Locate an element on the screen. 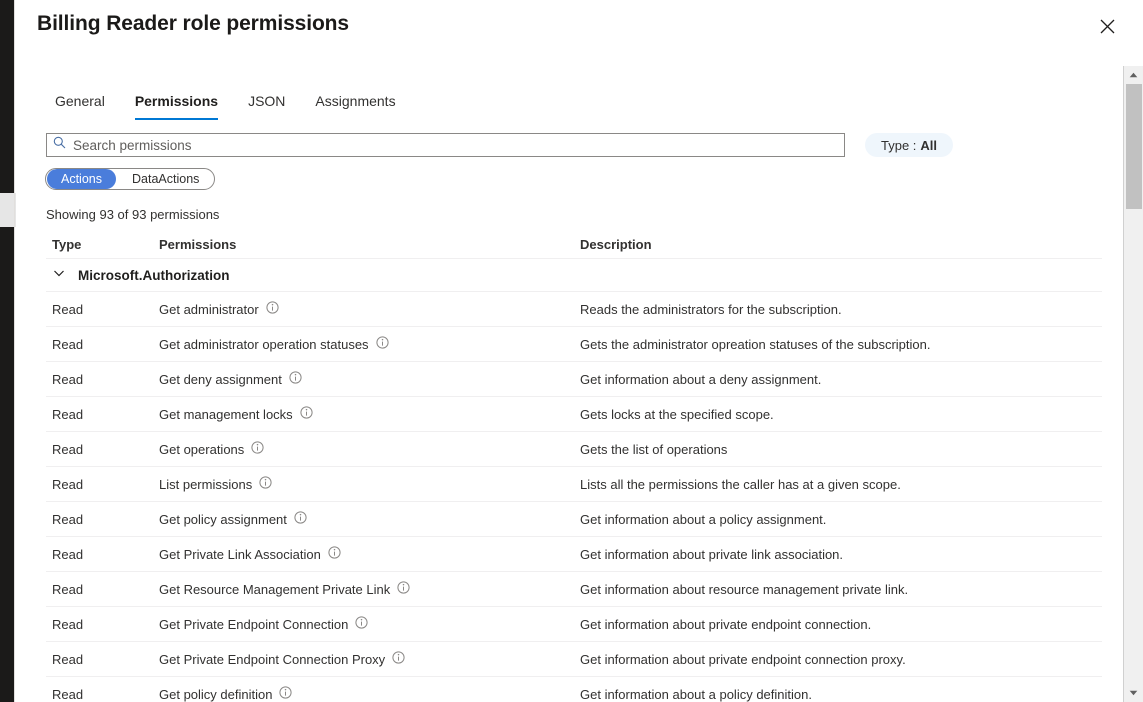 Image resolution: width=1143 pixels, height=702 pixels. permission-label: Get management locks is located at coordinates (226, 414).